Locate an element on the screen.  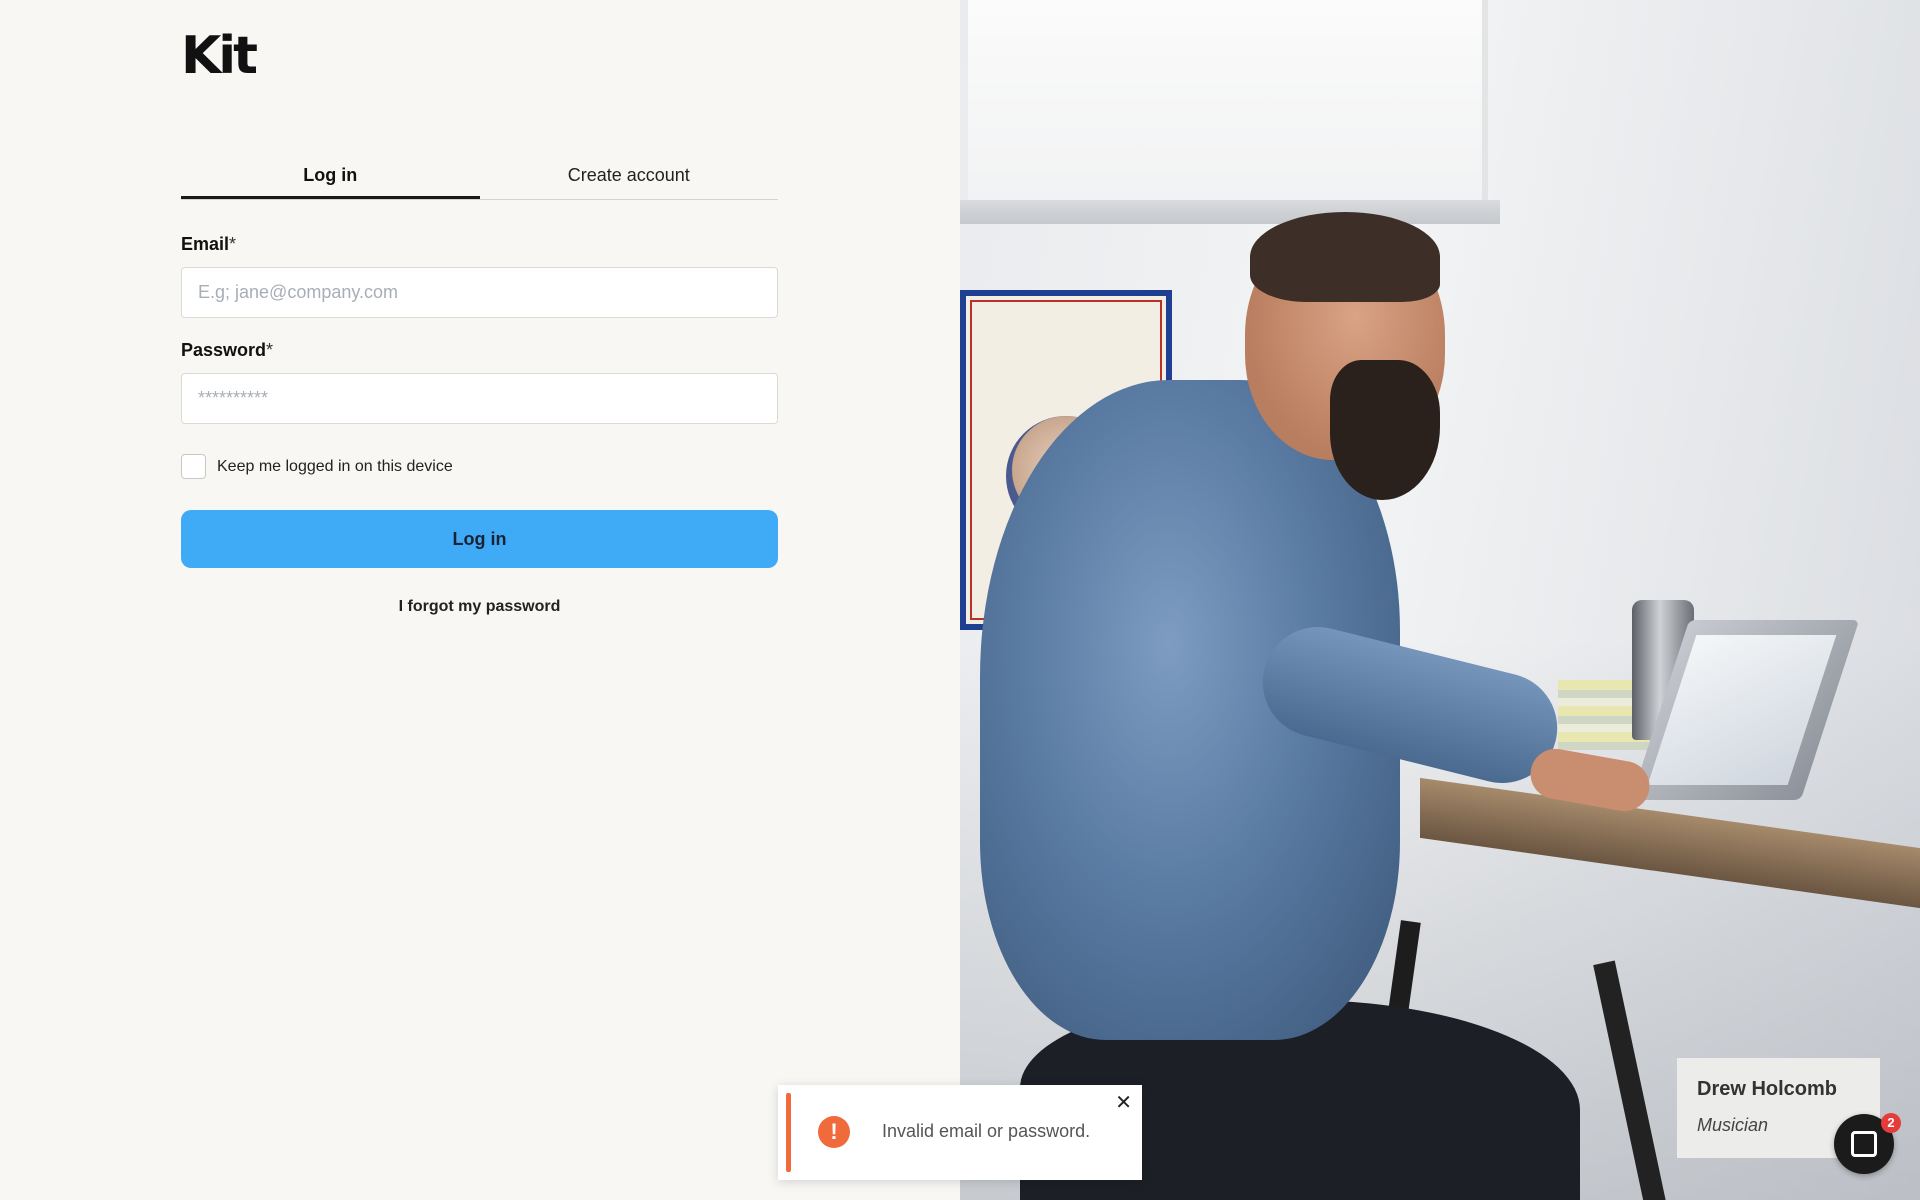
password-label-text: Password is located at coordinates (224, 350).